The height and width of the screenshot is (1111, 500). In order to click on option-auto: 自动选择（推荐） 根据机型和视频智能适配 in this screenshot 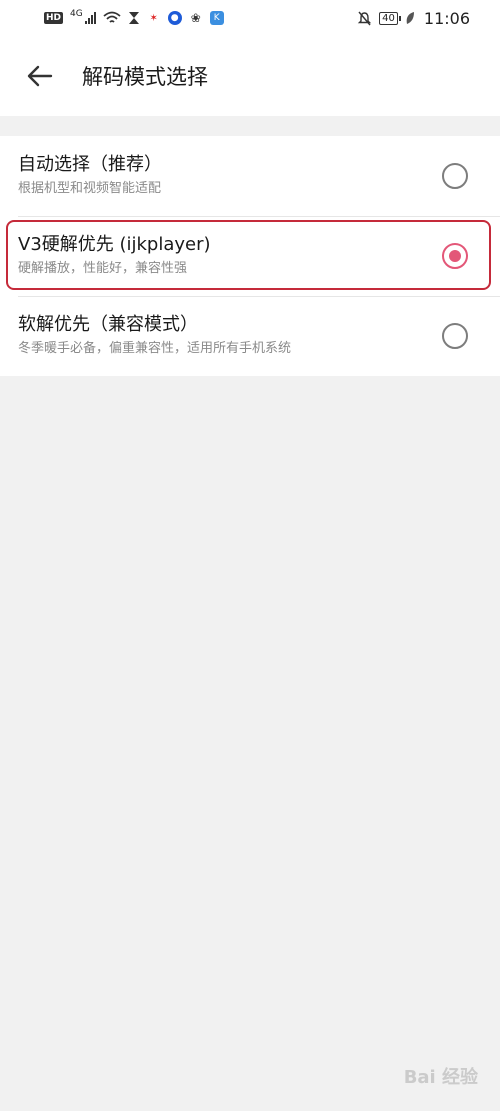, I will do `click(250, 176)`.